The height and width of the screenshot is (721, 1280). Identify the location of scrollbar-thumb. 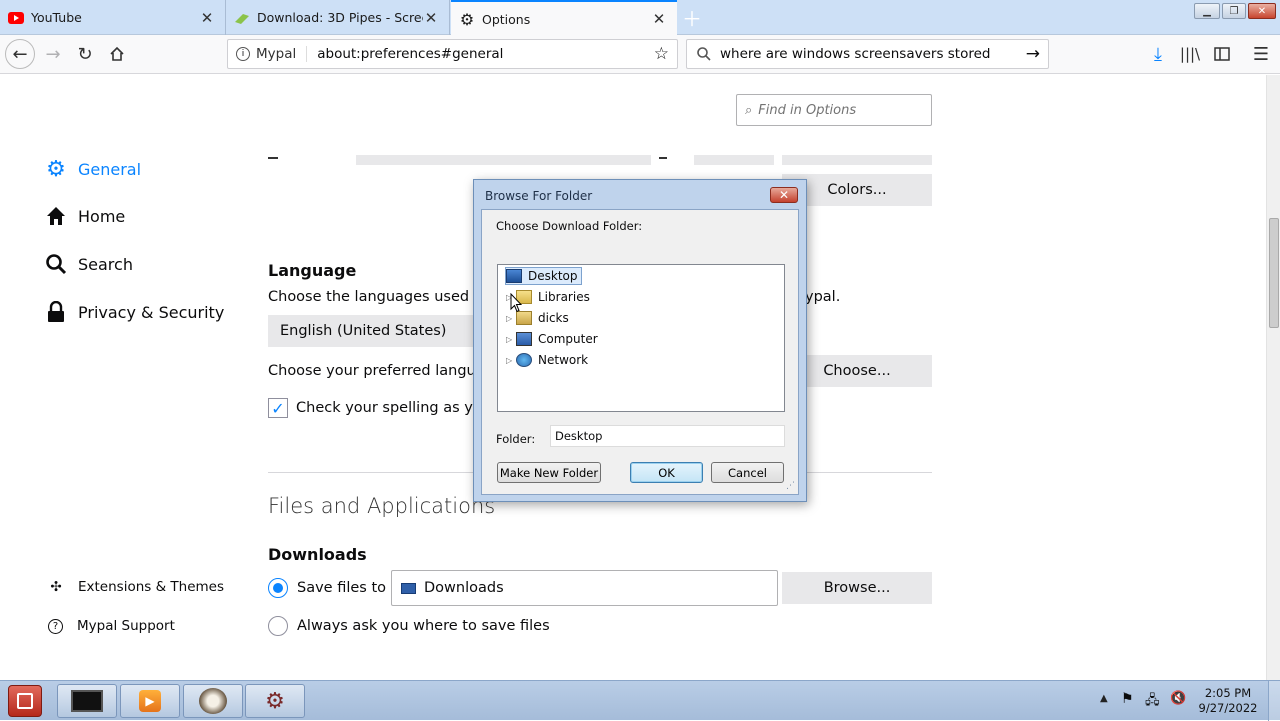
(1274, 273).